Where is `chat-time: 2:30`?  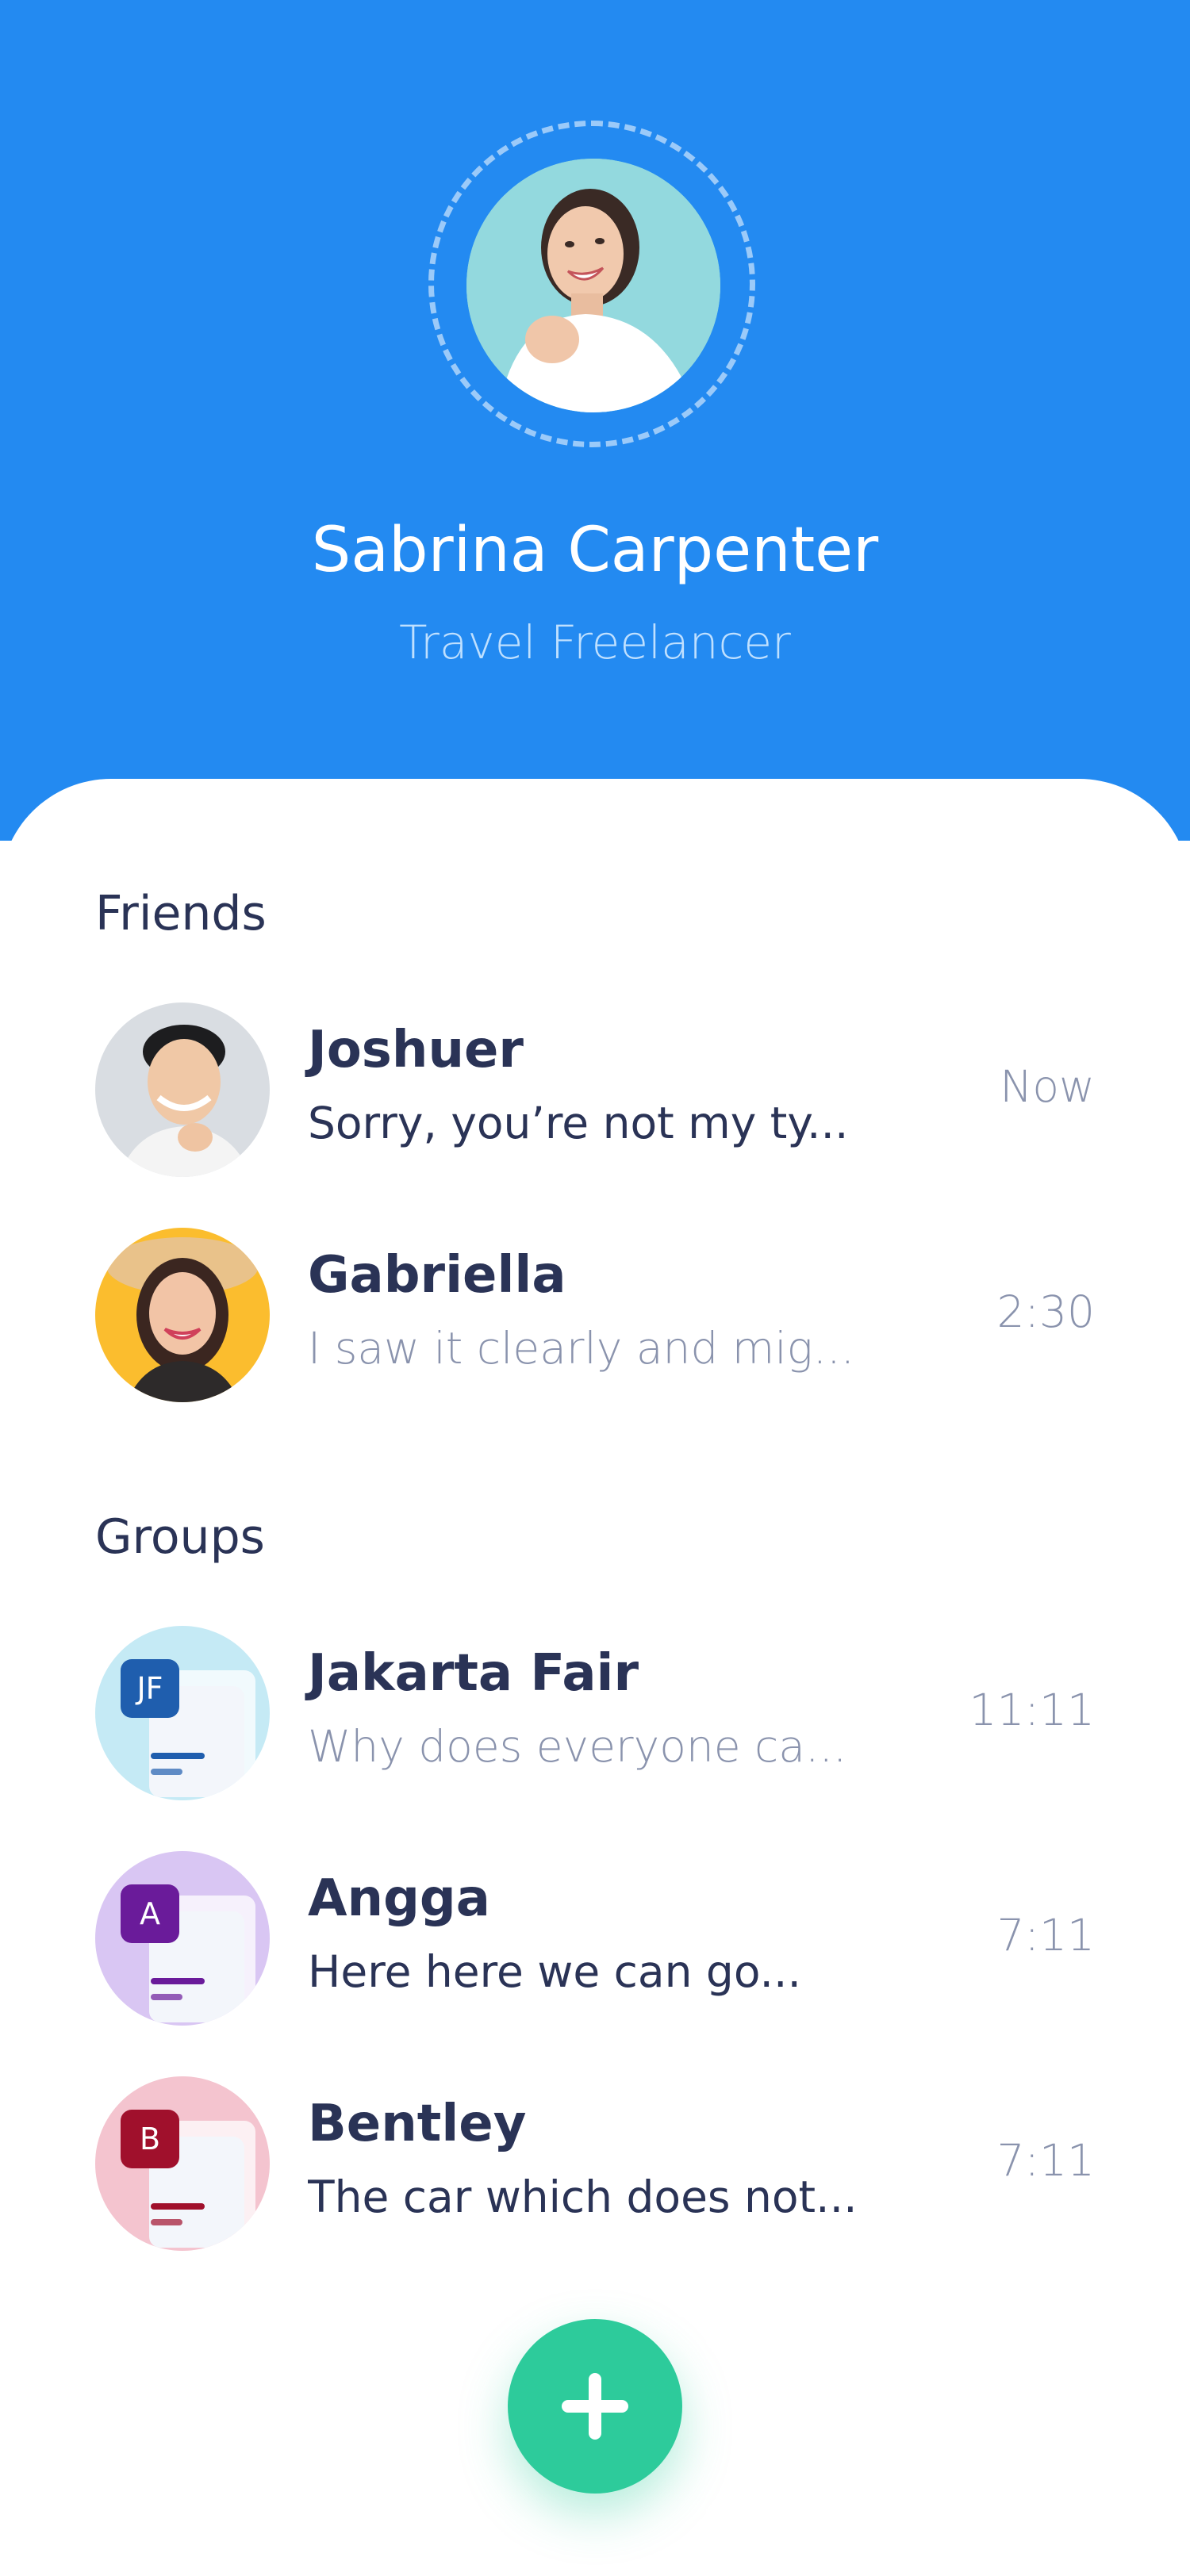
chat-time: 2:30 is located at coordinates (1045, 1311).